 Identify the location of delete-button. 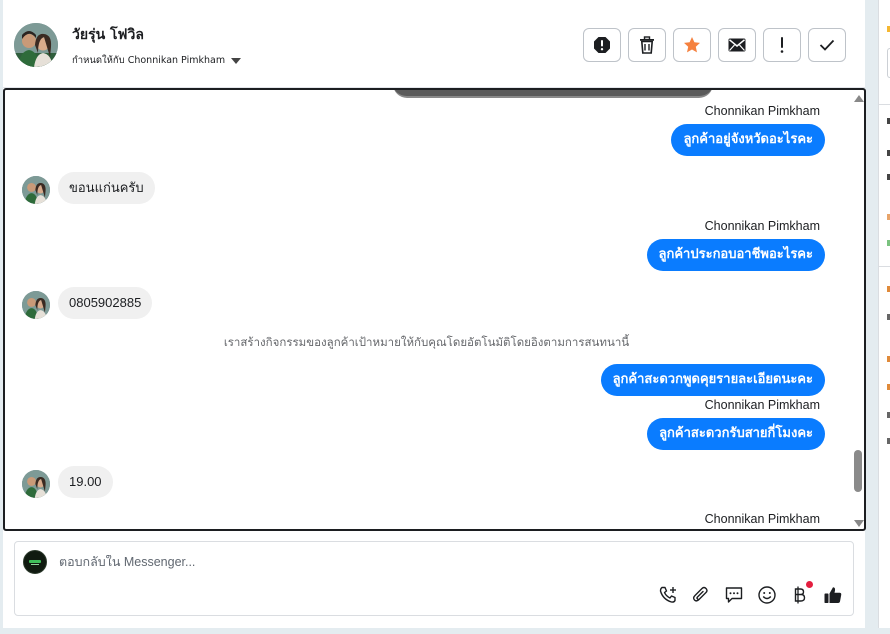
(647, 45).